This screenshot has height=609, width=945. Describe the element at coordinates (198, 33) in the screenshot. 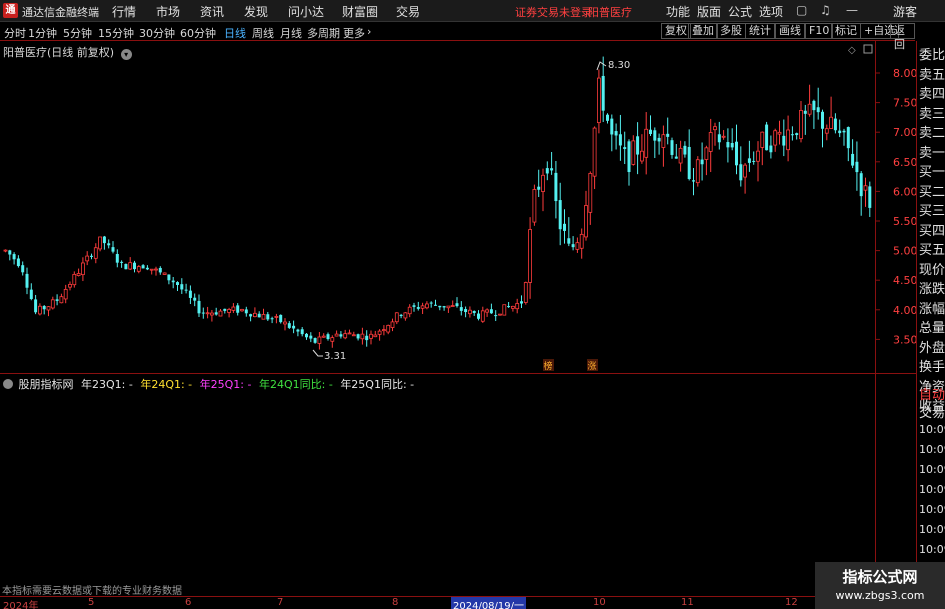

I see `period-60min: 60分钟` at that location.